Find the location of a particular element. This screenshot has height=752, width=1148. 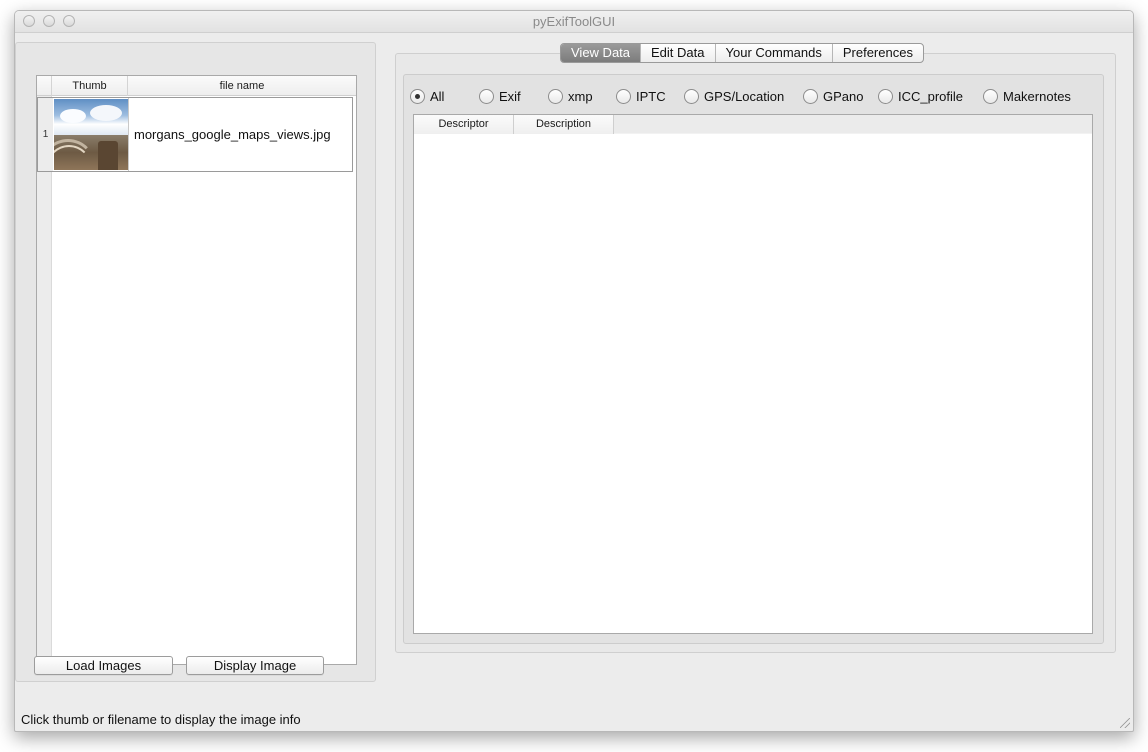

load-images-button: Load Images is located at coordinates (103, 665).